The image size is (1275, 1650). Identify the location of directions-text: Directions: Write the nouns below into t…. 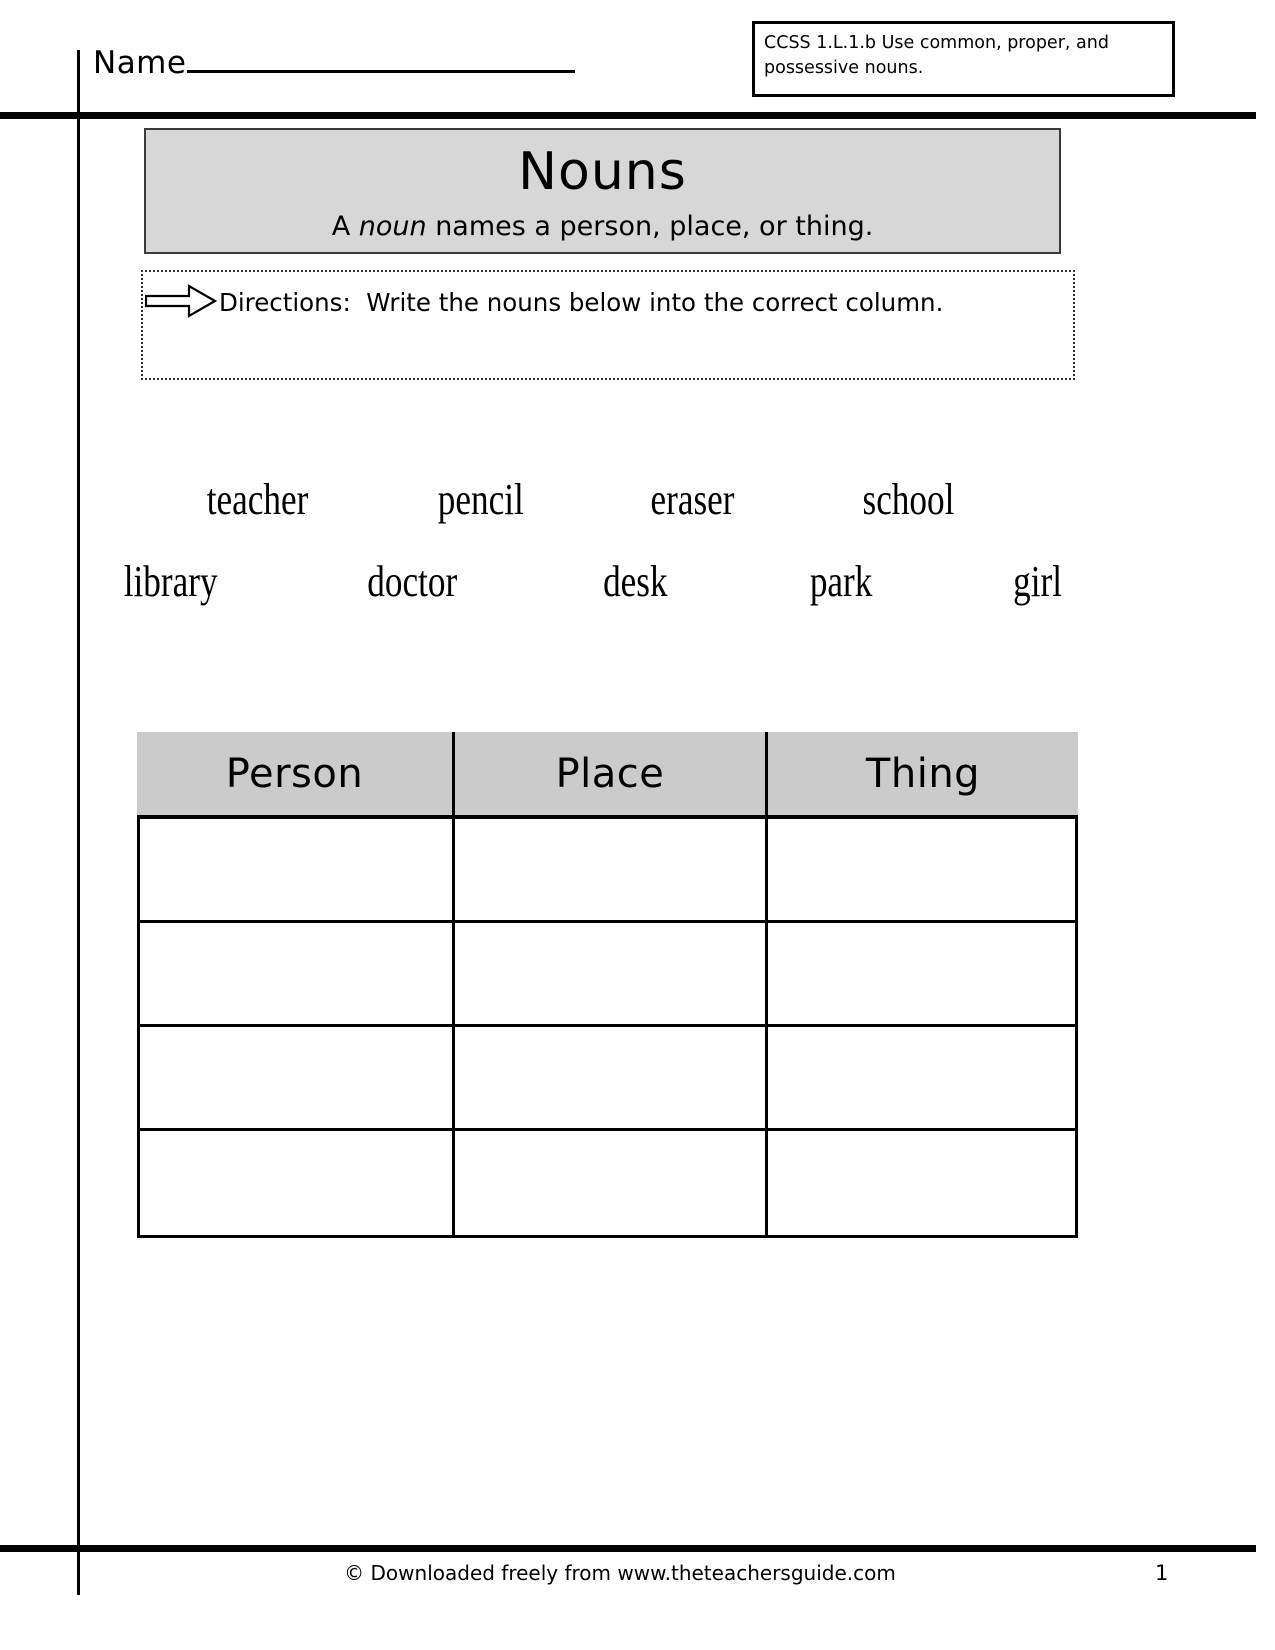
(581, 302).